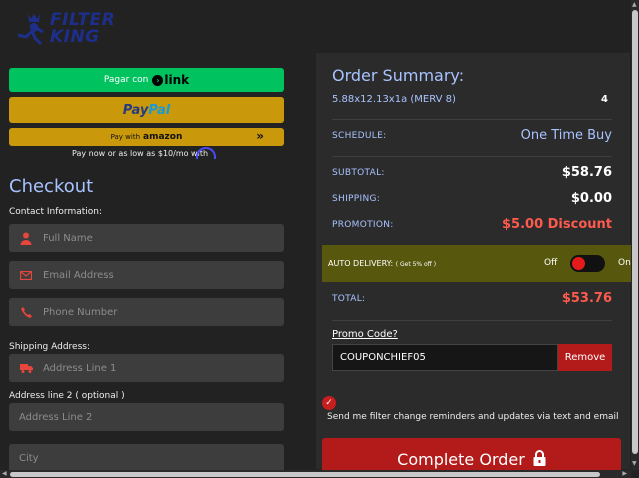 The width and height of the screenshot is (639, 478). Describe the element at coordinates (163, 137) in the screenshot. I see `amazon-logo: amazon` at that location.